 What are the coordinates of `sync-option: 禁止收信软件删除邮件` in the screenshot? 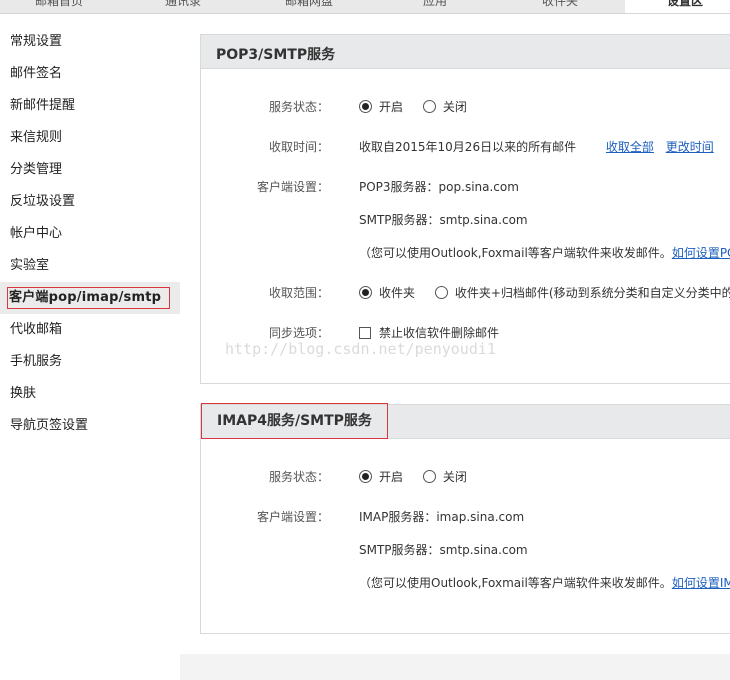 It's located at (429, 333).